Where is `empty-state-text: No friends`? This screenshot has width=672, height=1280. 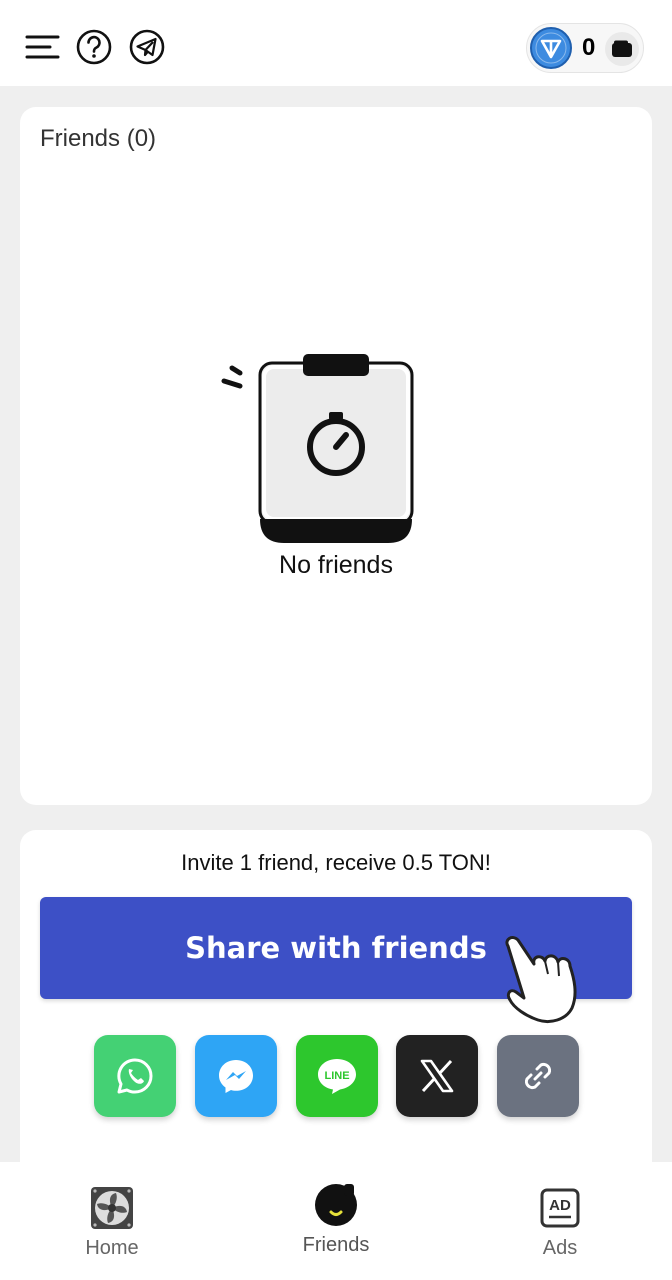 empty-state-text: No friends is located at coordinates (336, 565).